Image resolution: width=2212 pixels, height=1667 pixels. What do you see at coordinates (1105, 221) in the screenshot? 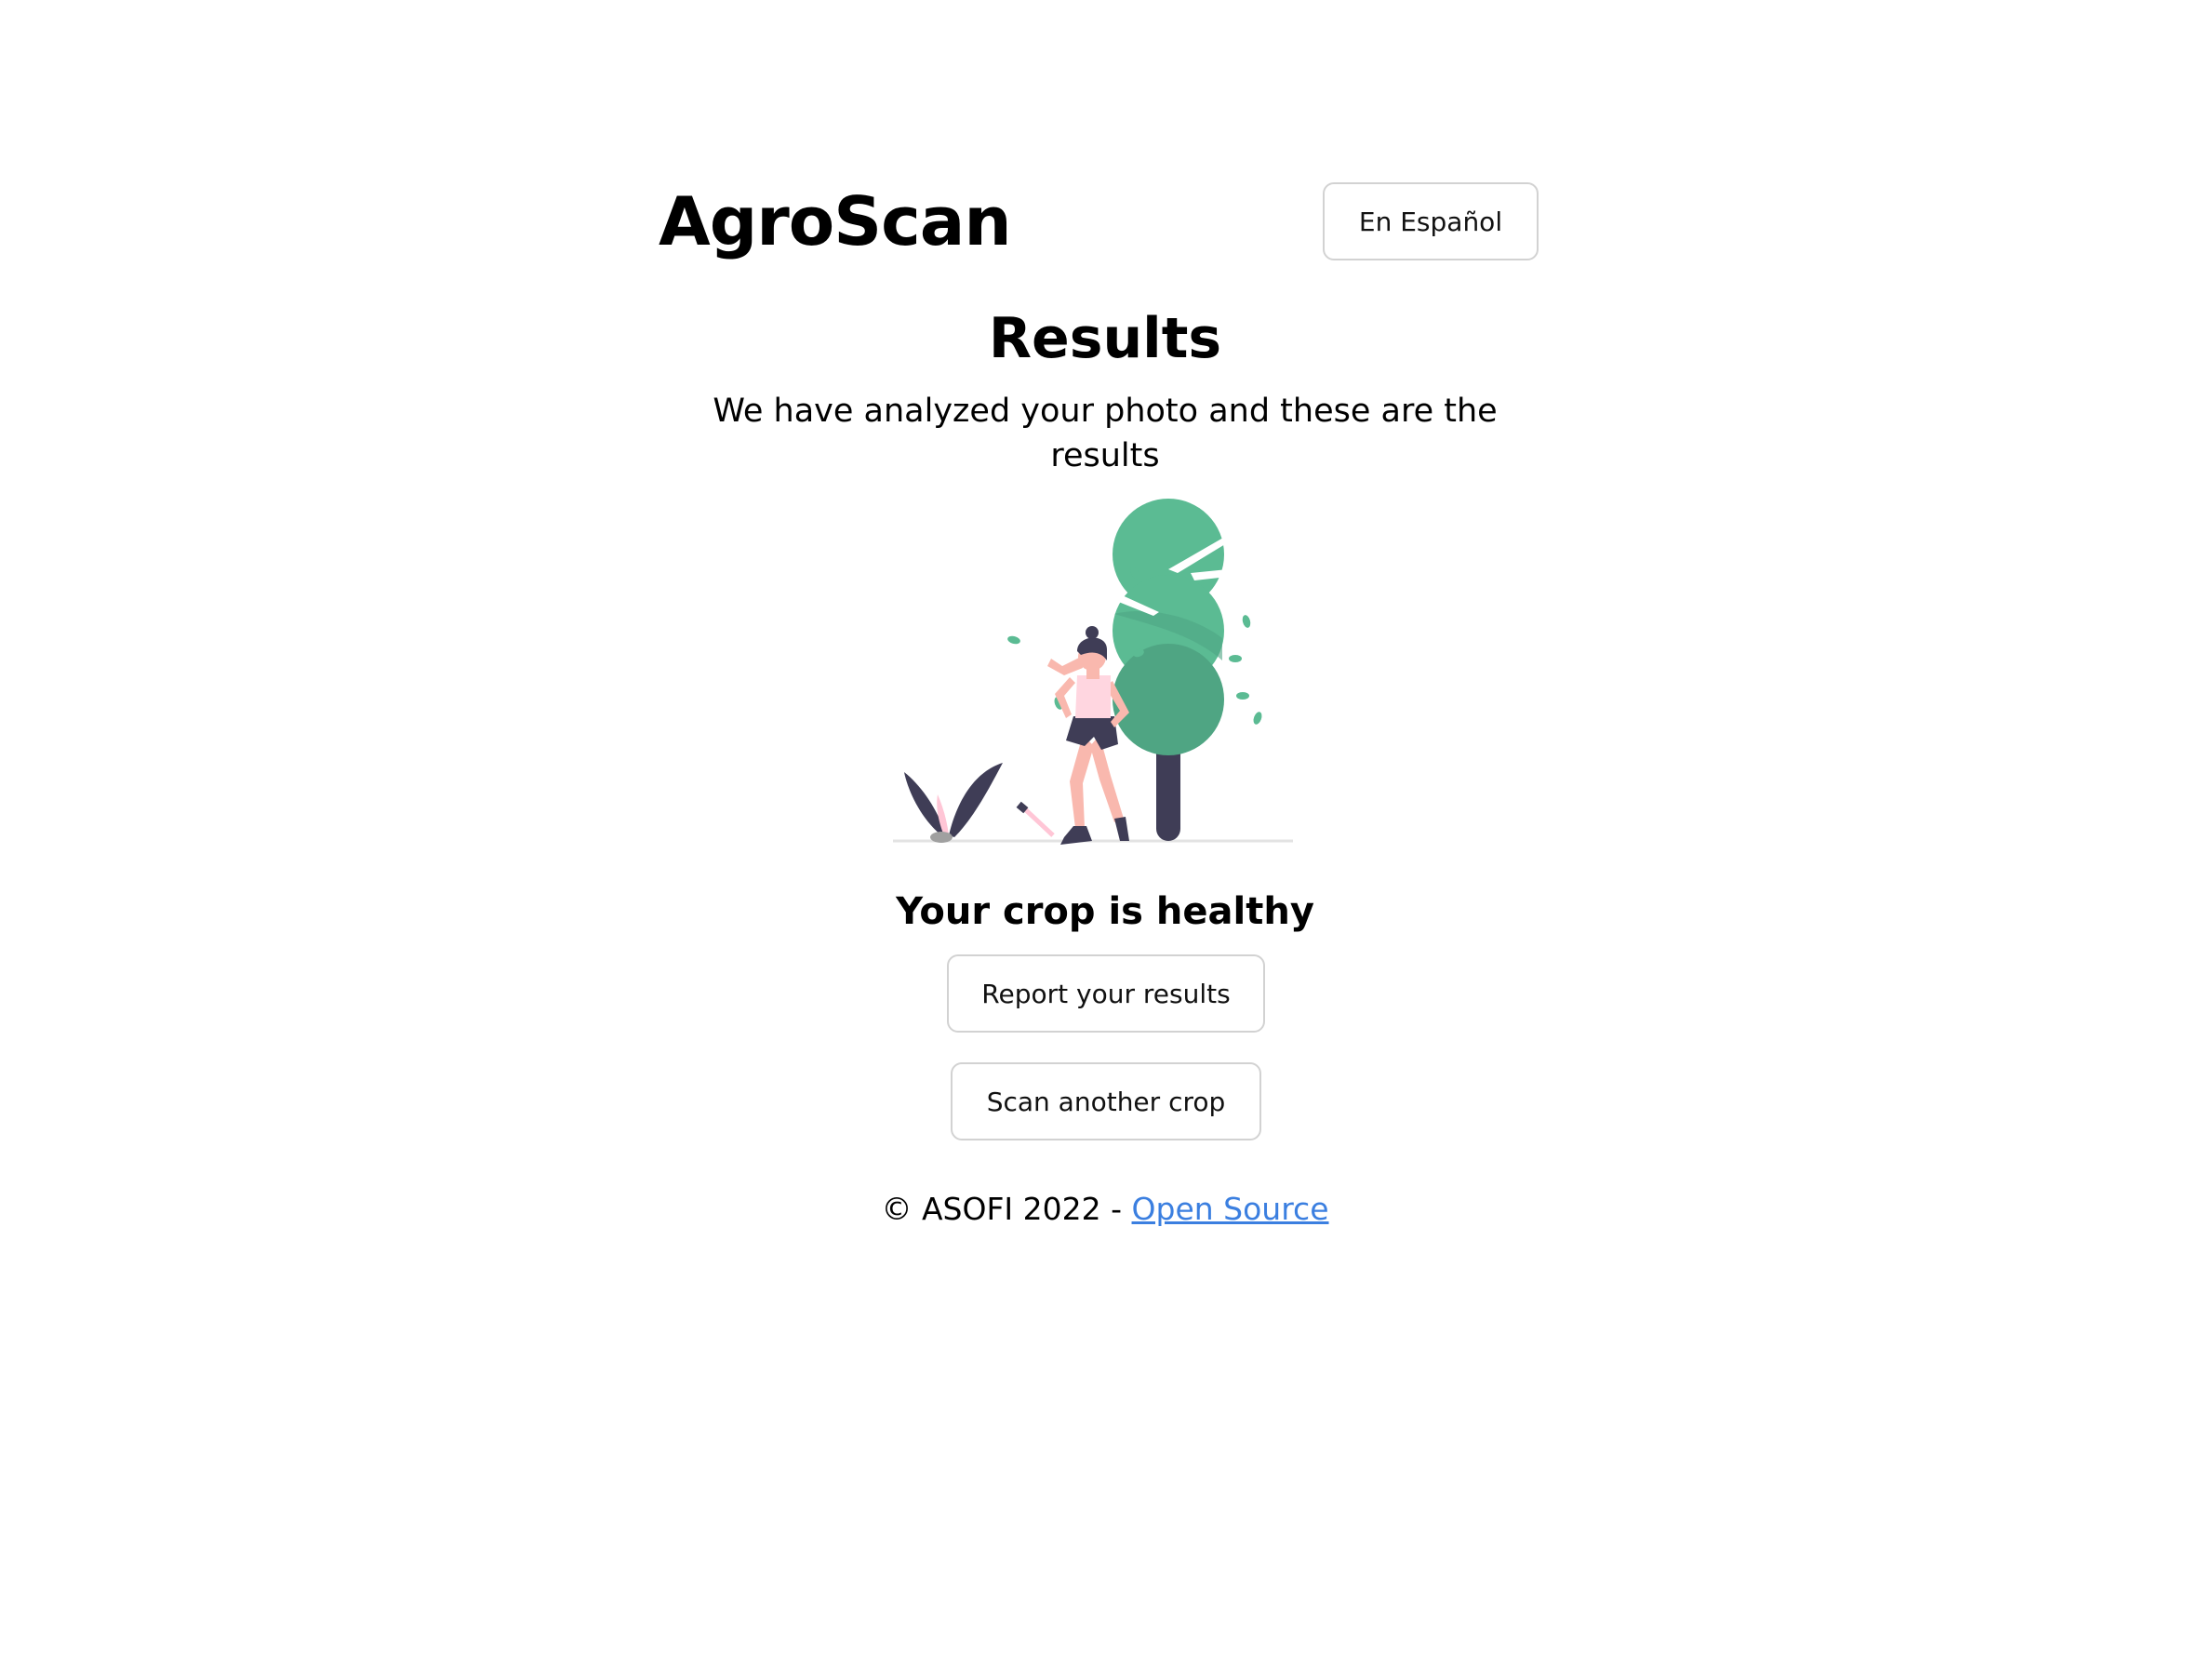
I see `header: AgroScan En Español` at bounding box center [1105, 221].